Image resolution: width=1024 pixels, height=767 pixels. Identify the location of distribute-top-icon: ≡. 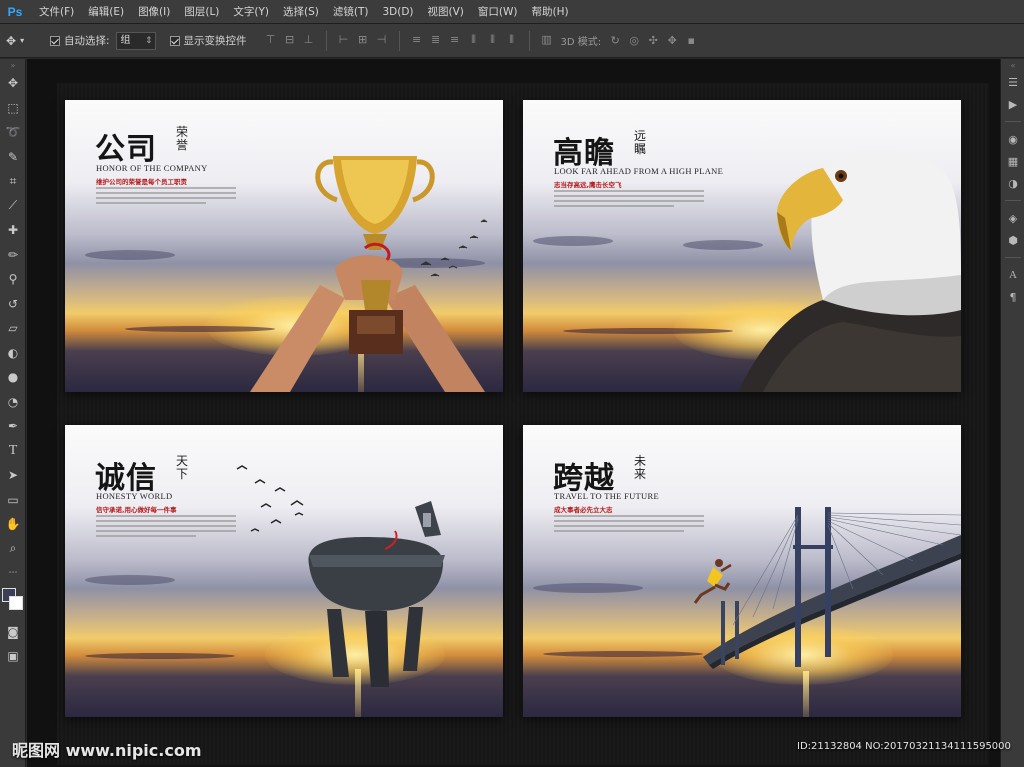
(417, 40).